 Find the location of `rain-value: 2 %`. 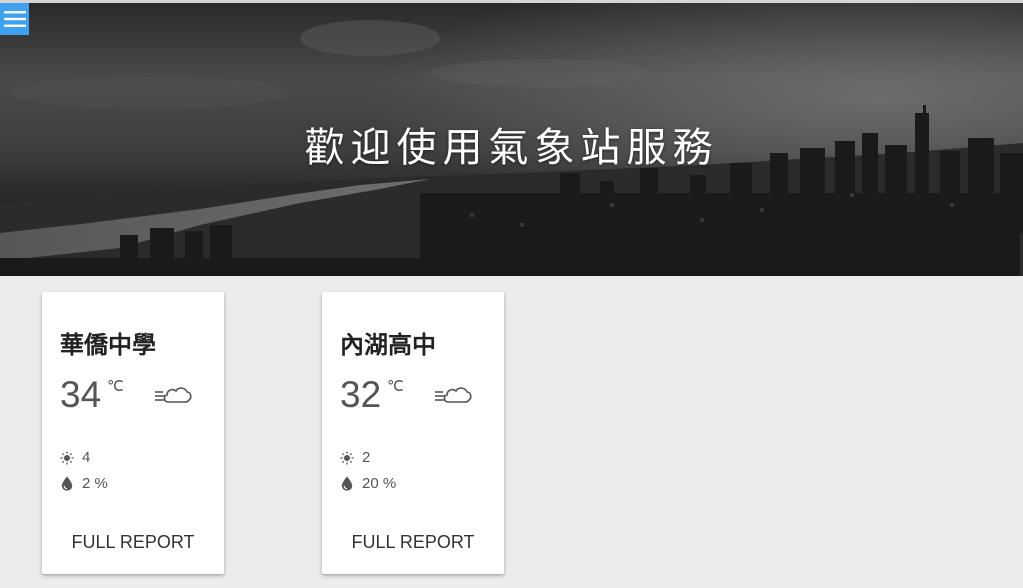

rain-value: 2 % is located at coordinates (95, 483).